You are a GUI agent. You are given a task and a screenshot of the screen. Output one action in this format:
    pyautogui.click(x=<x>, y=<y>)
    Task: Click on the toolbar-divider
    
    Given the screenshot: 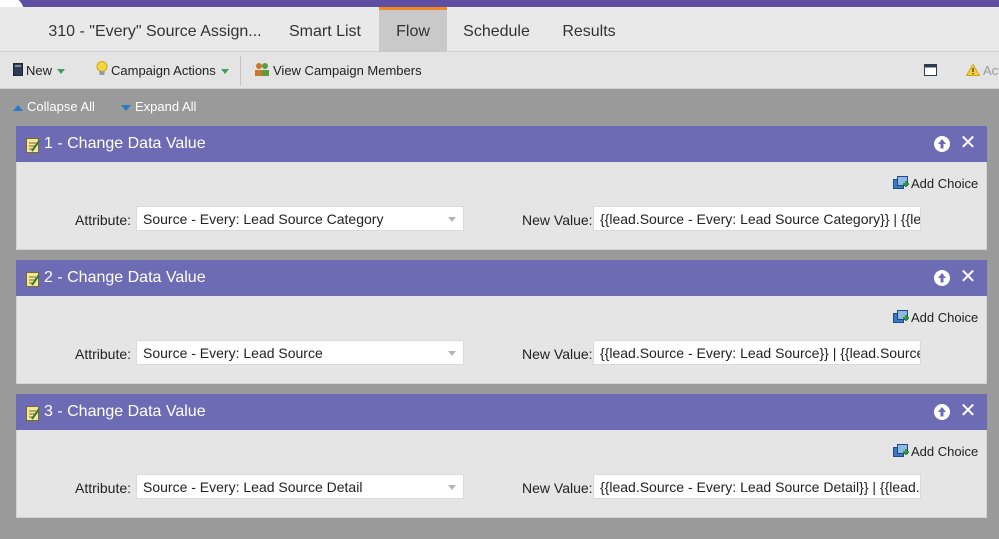 What is the action you would take?
    pyautogui.click(x=240, y=71)
    